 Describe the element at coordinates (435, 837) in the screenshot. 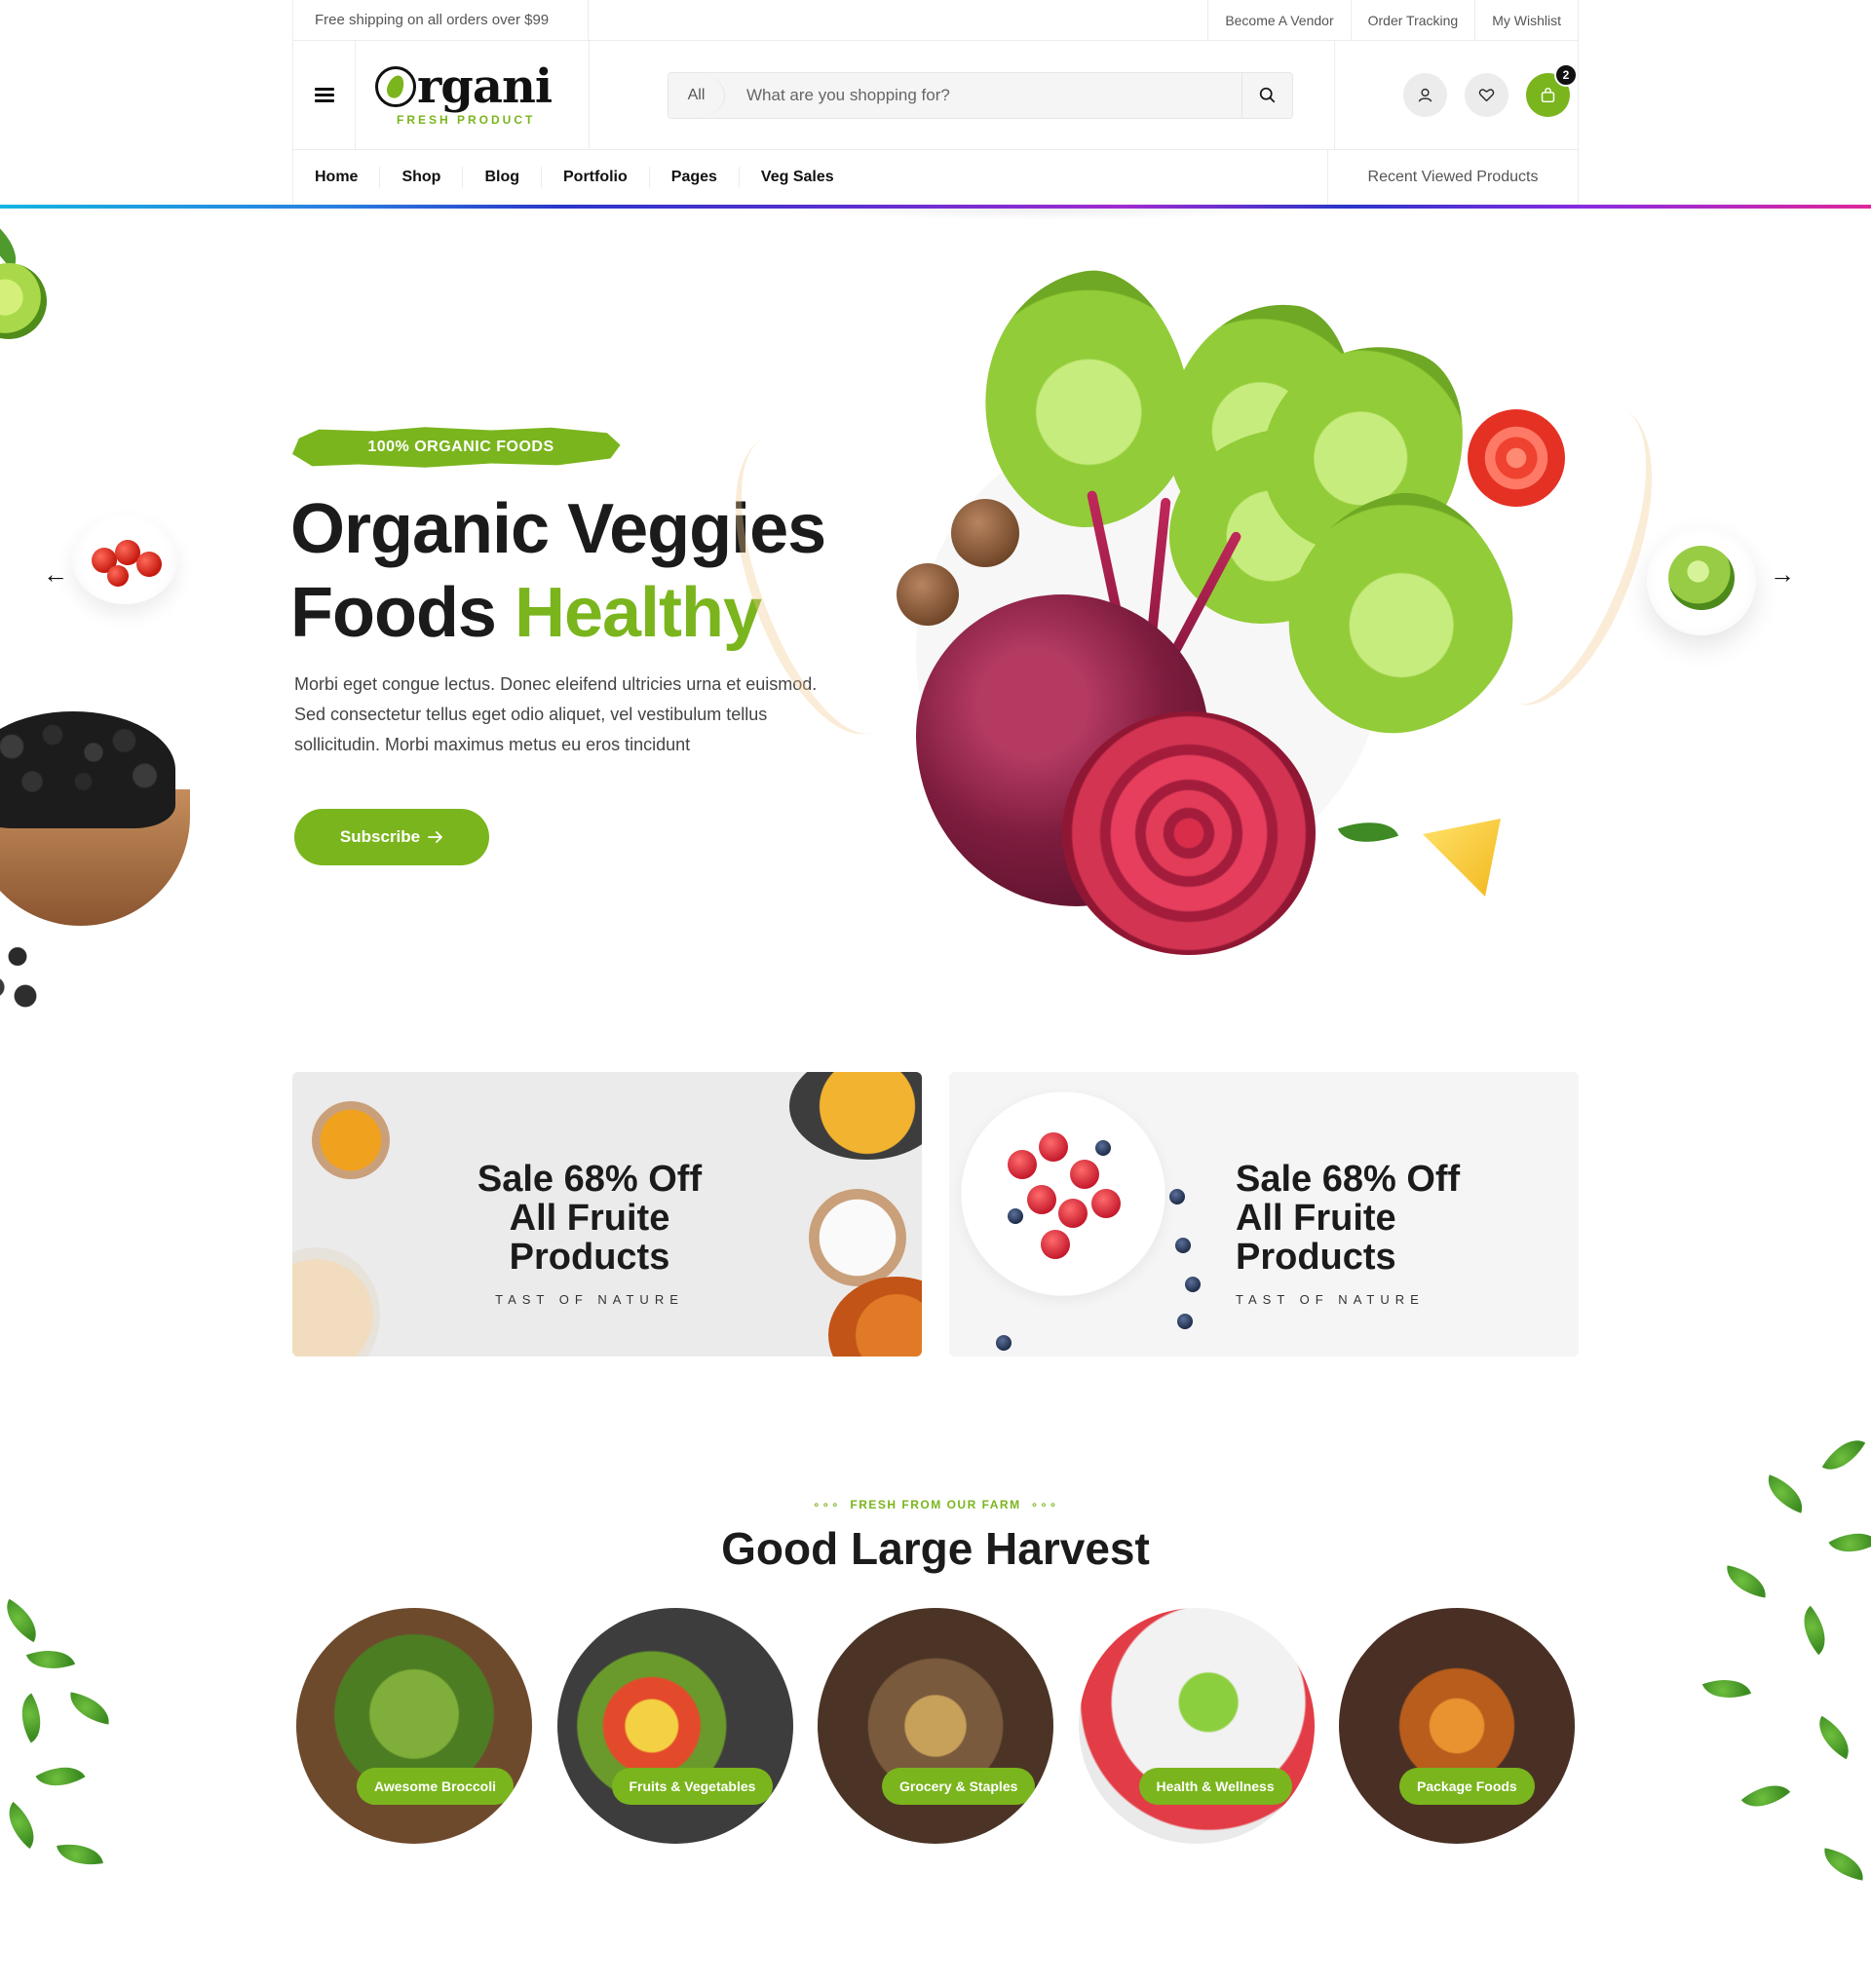

I see `arrow-right-icon` at that location.